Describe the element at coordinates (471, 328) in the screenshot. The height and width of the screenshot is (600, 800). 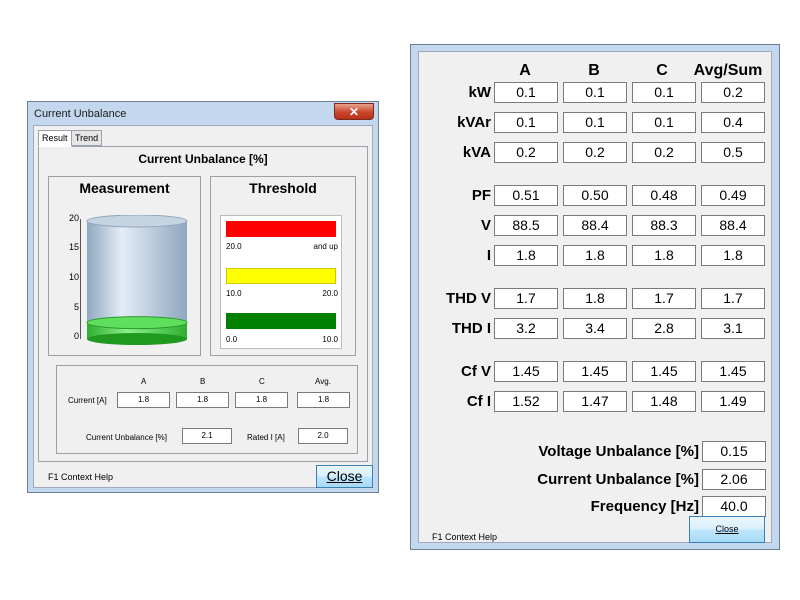
I see `row-label: THD I` at that location.